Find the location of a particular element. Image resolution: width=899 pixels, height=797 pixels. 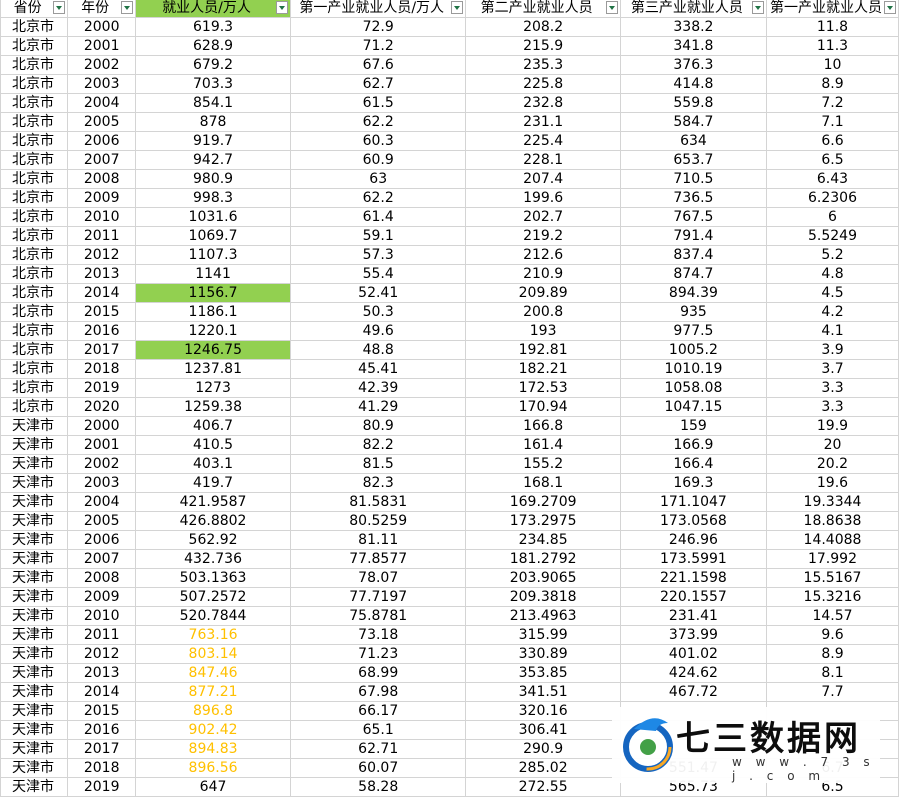

table-cell: 59.1 is located at coordinates (378, 236).